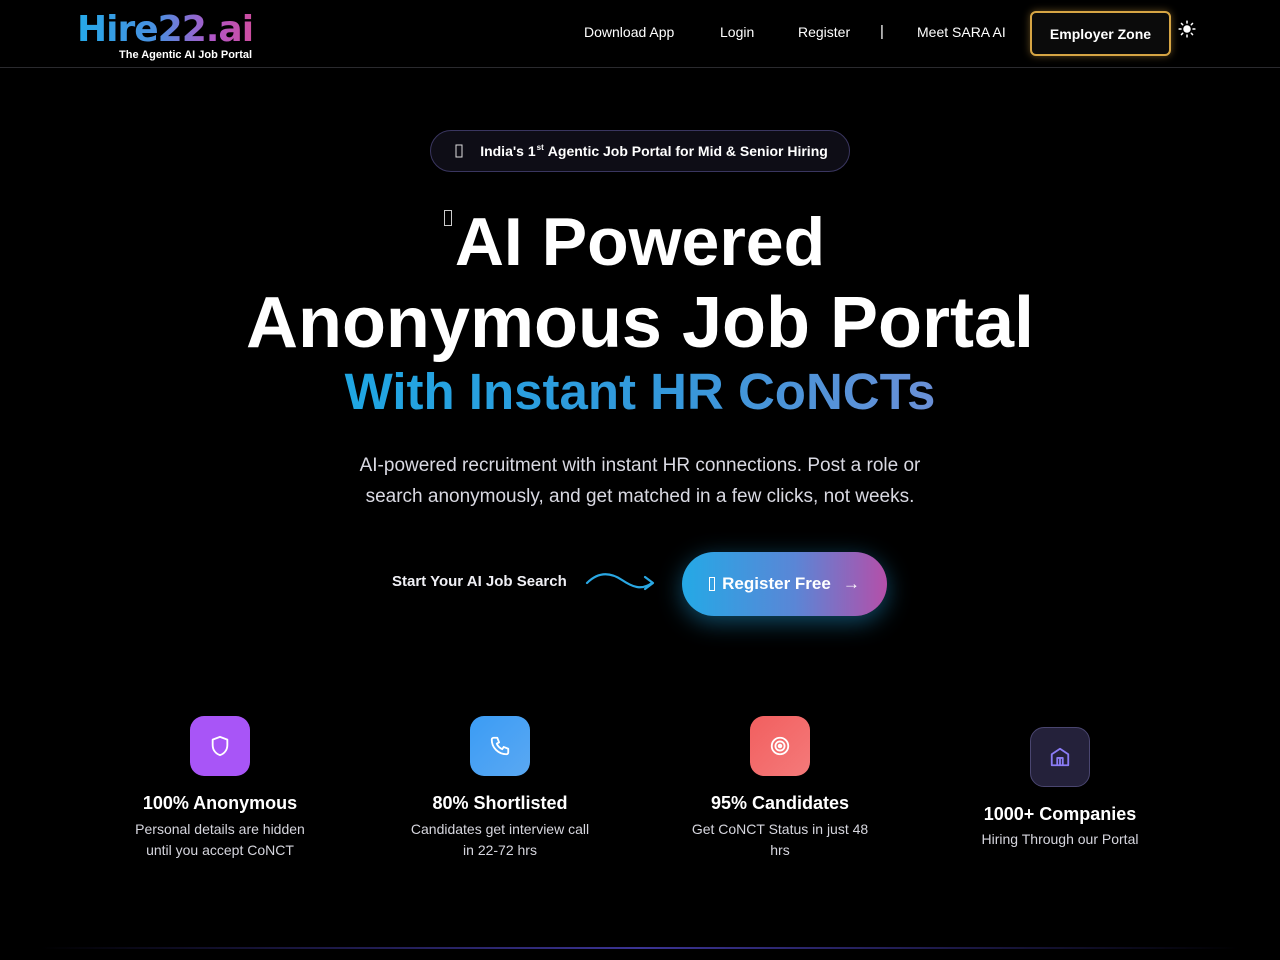  I want to click on cta-label: Start Your AI Job Search, so click(479, 581).